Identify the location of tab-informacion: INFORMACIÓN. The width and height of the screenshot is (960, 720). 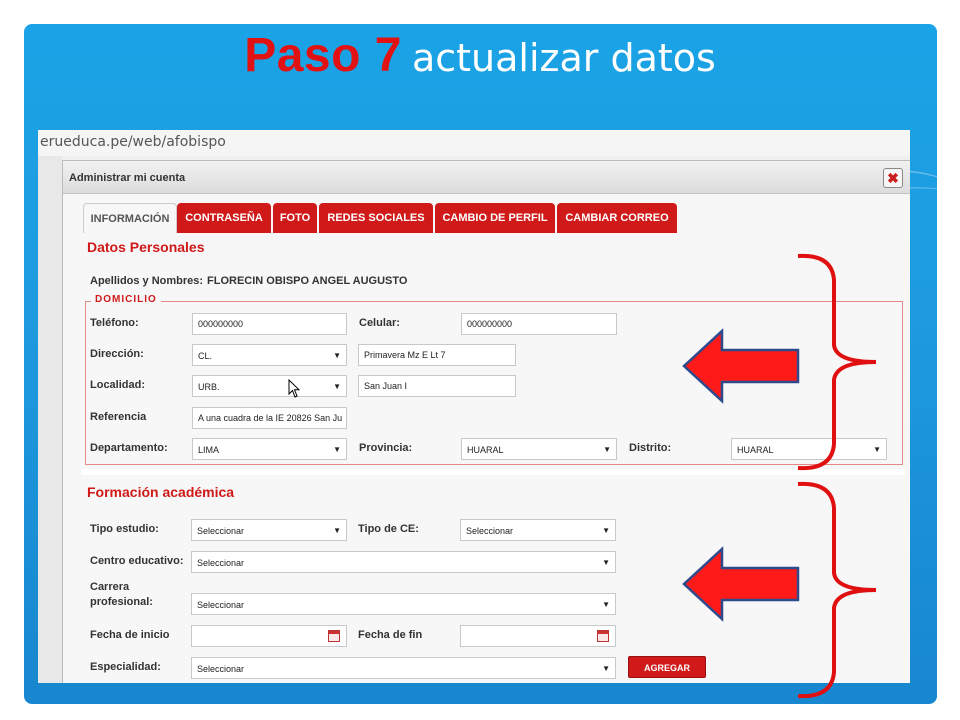
(130, 218).